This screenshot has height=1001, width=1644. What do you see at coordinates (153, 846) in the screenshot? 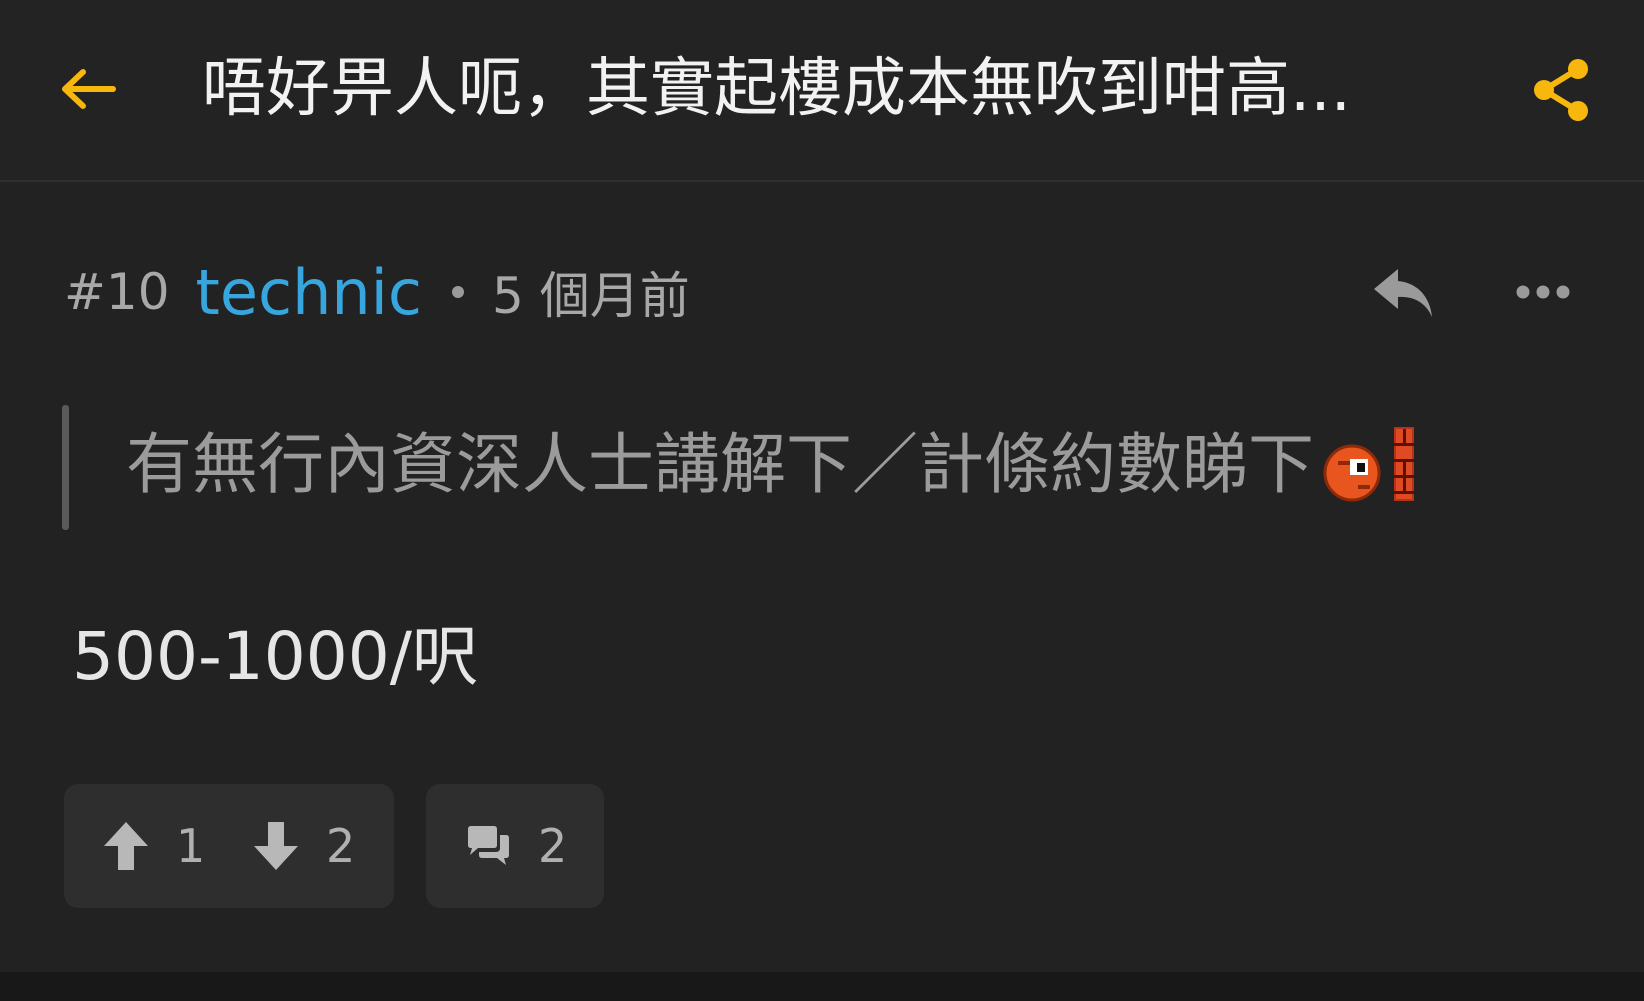
I see `upvote-button: 1` at bounding box center [153, 846].